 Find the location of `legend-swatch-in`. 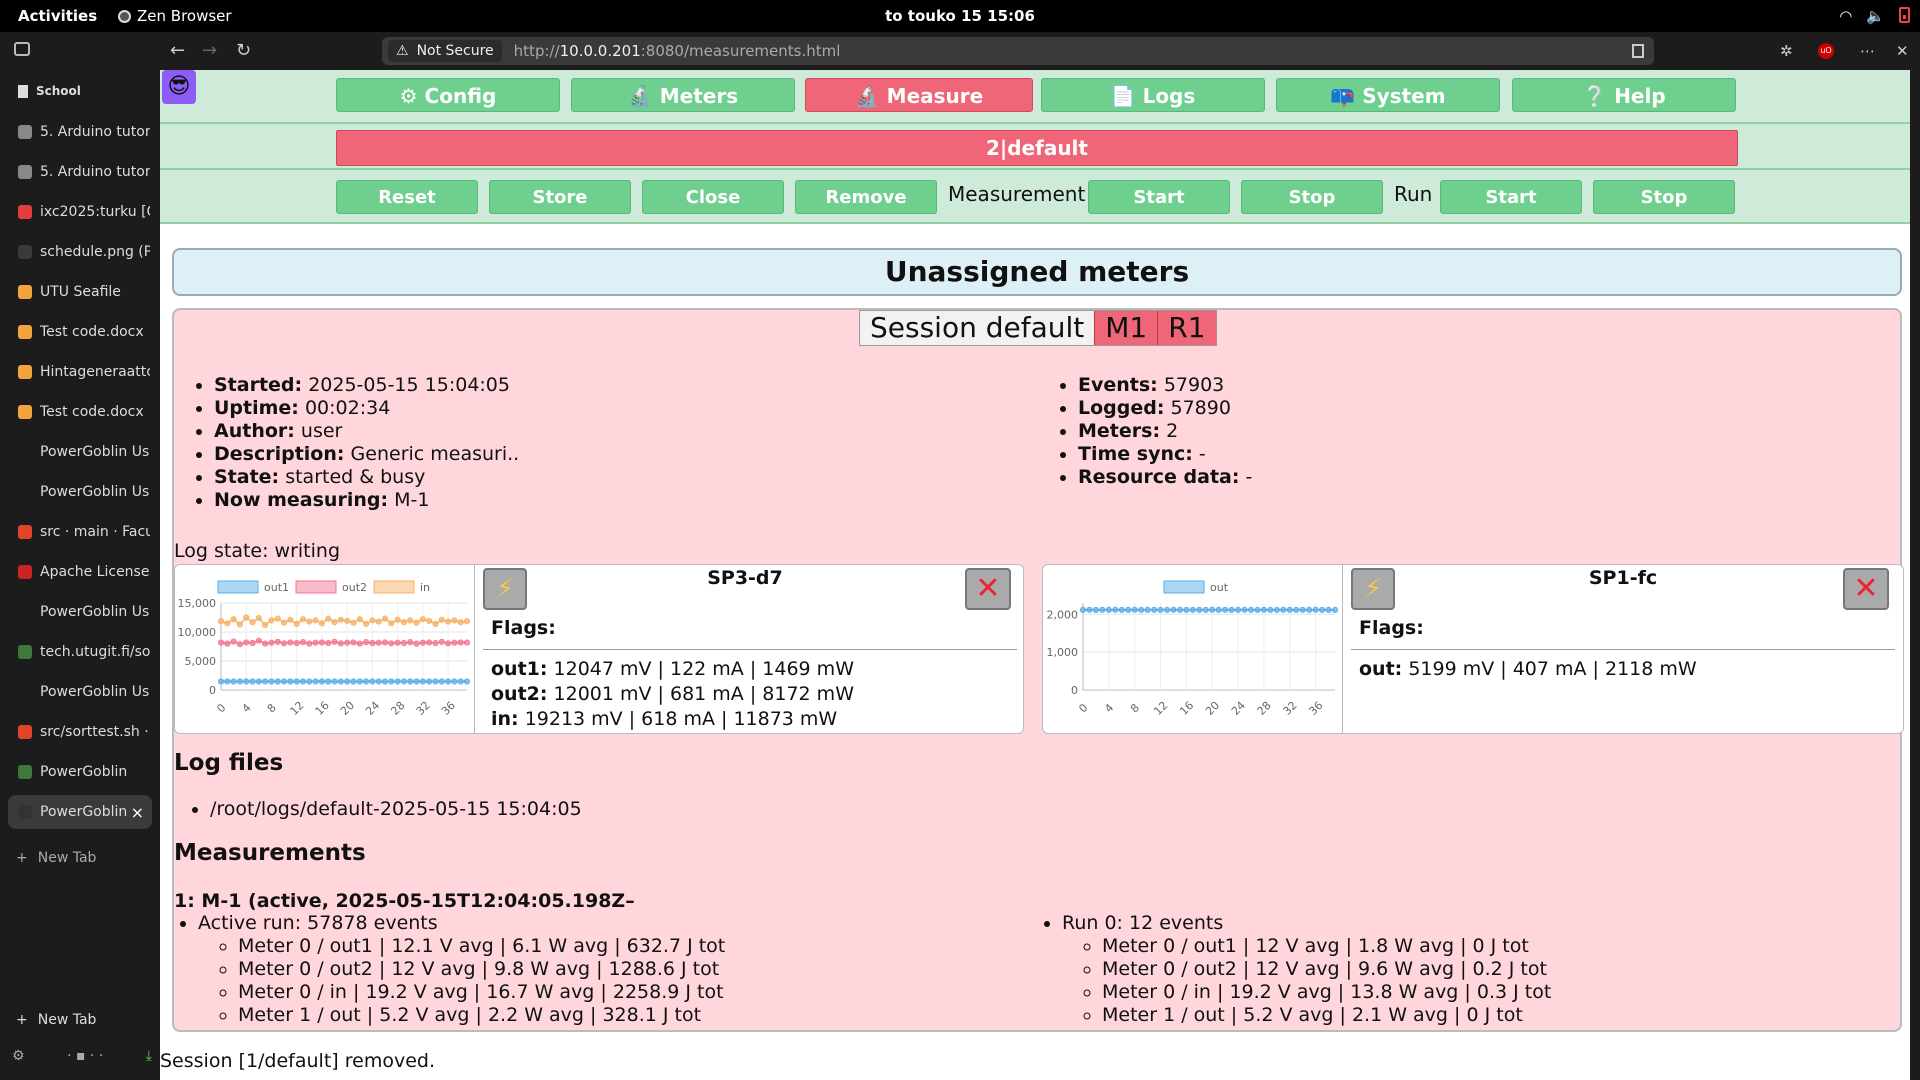

legend-swatch-in is located at coordinates (394, 587).